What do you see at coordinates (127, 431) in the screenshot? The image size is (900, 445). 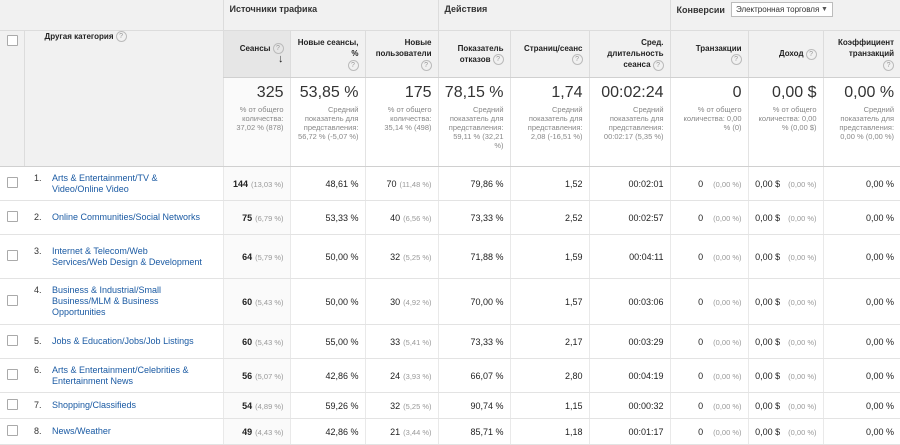 I see `category-link: News/Weather` at bounding box center [127, 431].